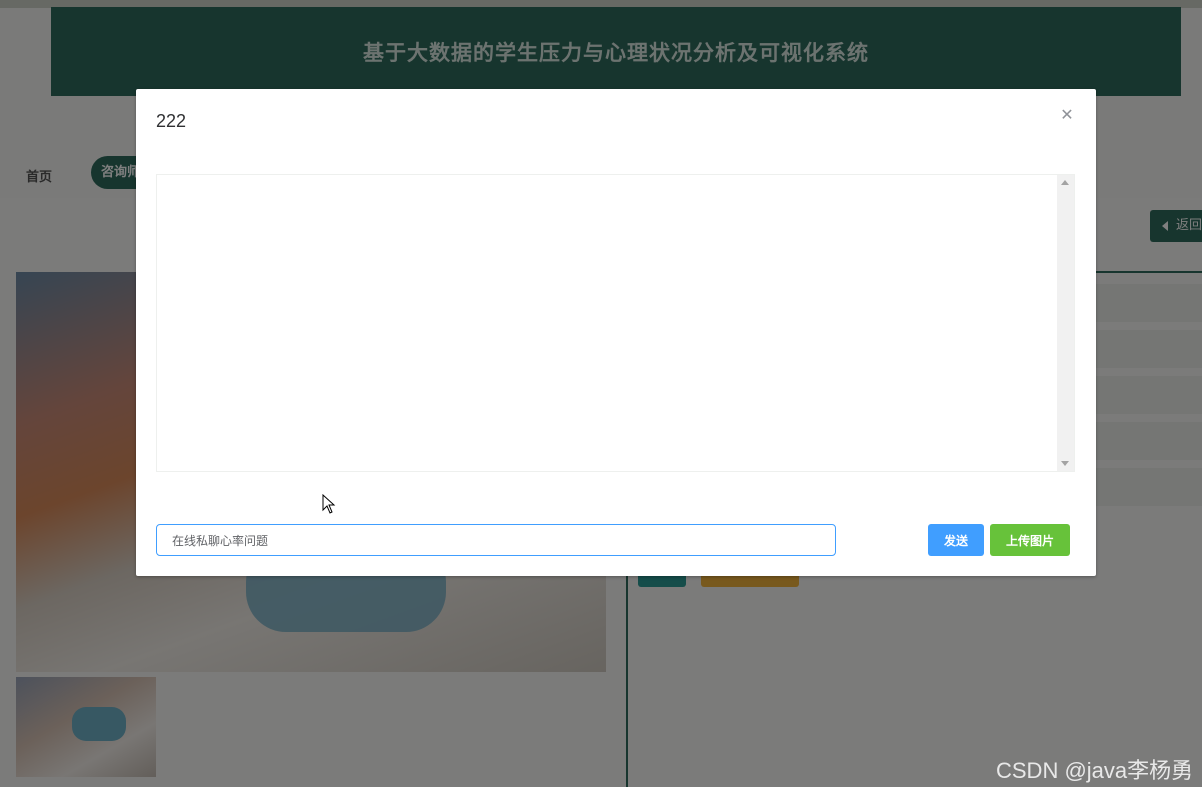  What do you see at coordinates (956, 540) in the screenshot?
I see `send-button: 发送` at bounding box center [956, 540].